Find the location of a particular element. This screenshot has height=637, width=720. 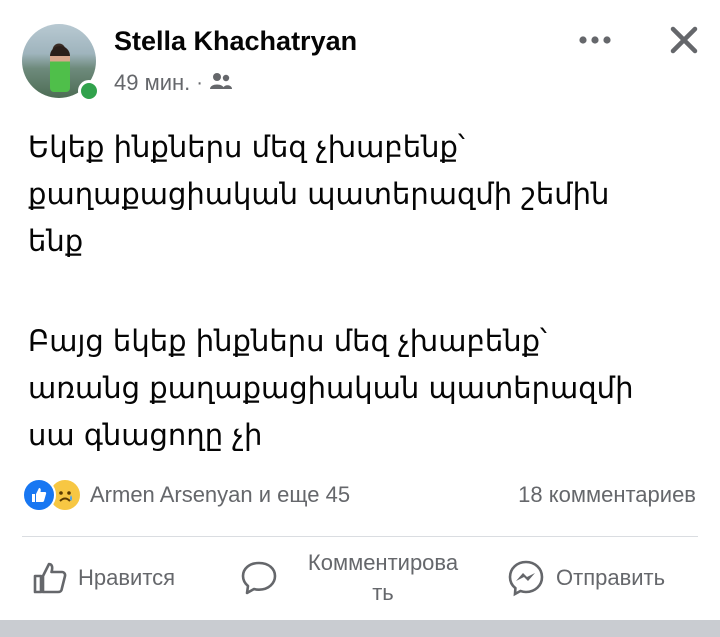

comment-button: Комментирова ть is located at coordinates (359, 578).